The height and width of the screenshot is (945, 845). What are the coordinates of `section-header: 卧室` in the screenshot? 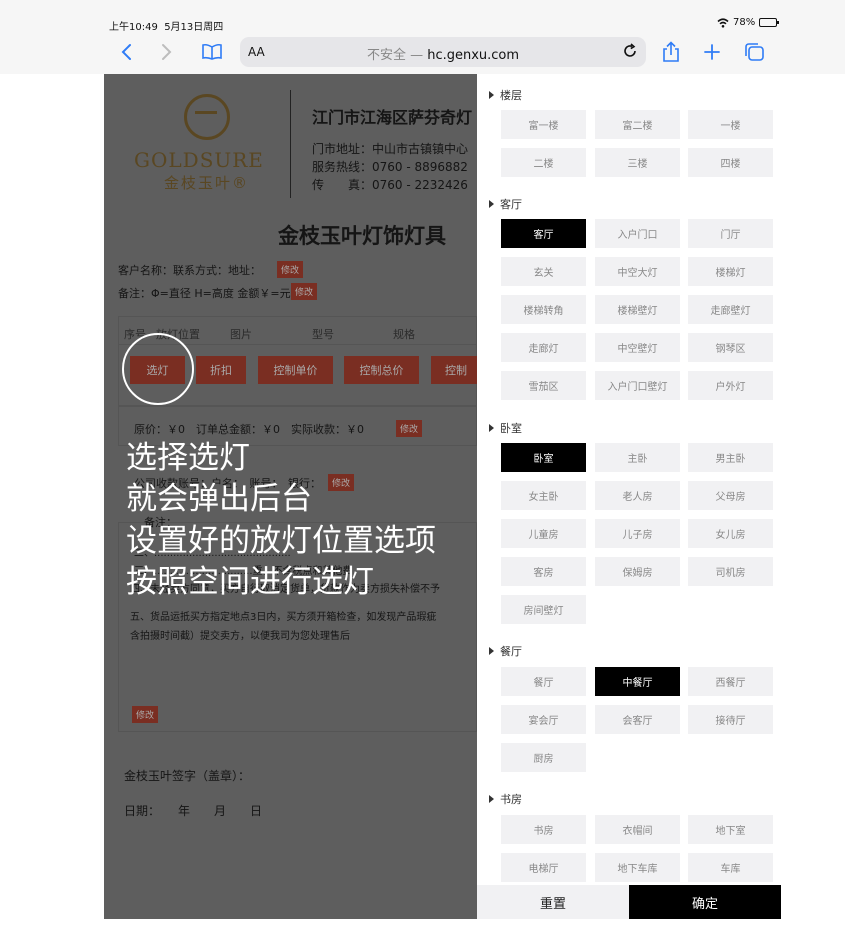 It's located at (505, 428).